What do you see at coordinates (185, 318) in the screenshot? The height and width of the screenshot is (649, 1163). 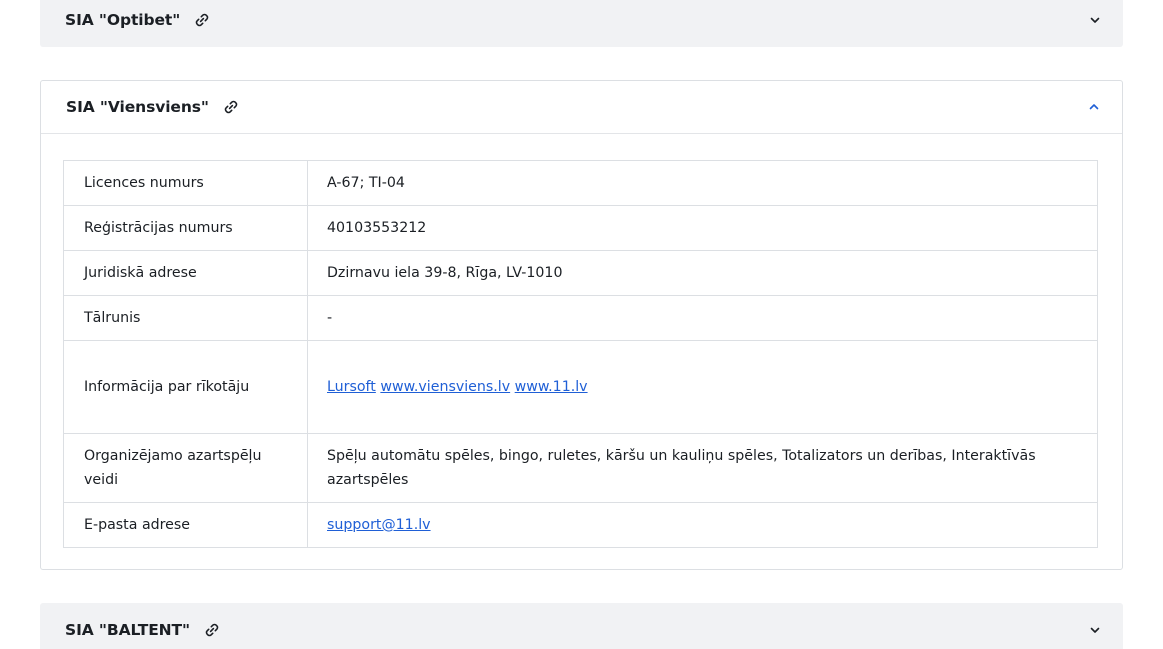 I see `row-label: Tālrunis` at bounding box center [185, 318].